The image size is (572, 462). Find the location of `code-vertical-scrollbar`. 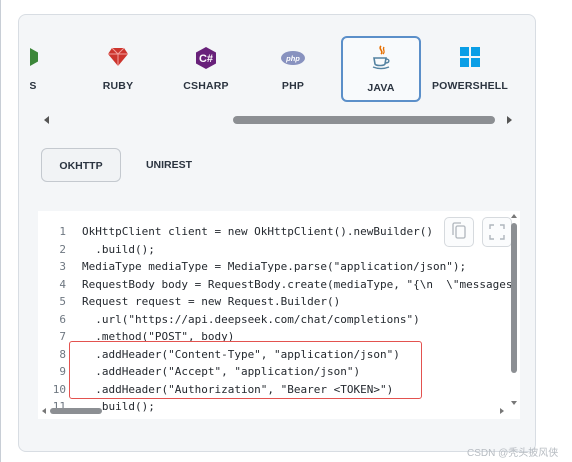

code-vertical-scrollbar is located at coordinates (514, 311).